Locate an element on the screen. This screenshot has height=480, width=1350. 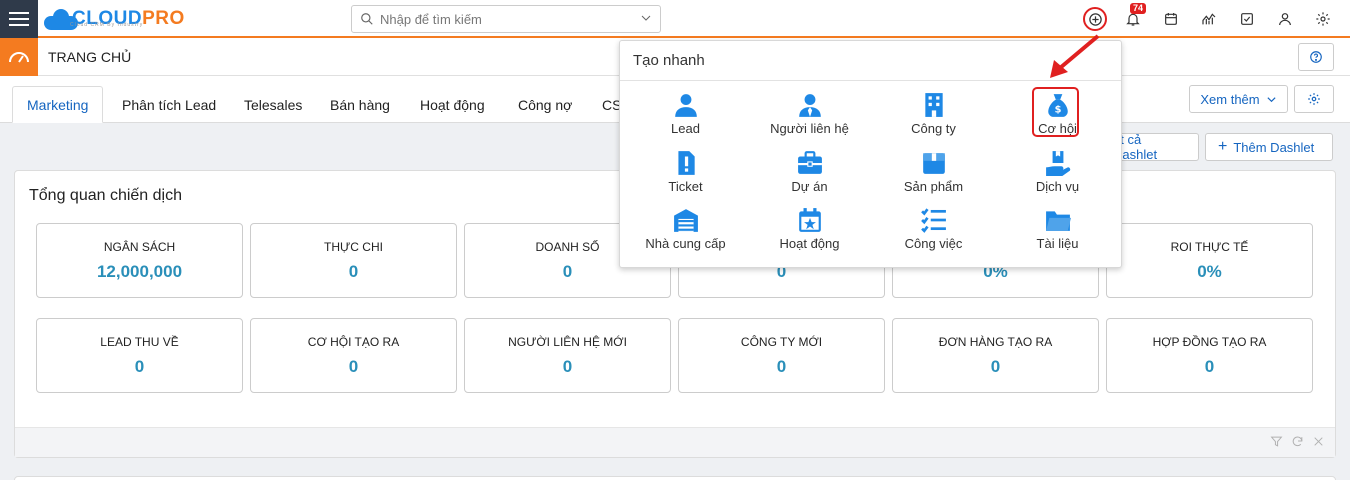
quick-create-product: Sản phẩm is located at coordinates (933, 175).